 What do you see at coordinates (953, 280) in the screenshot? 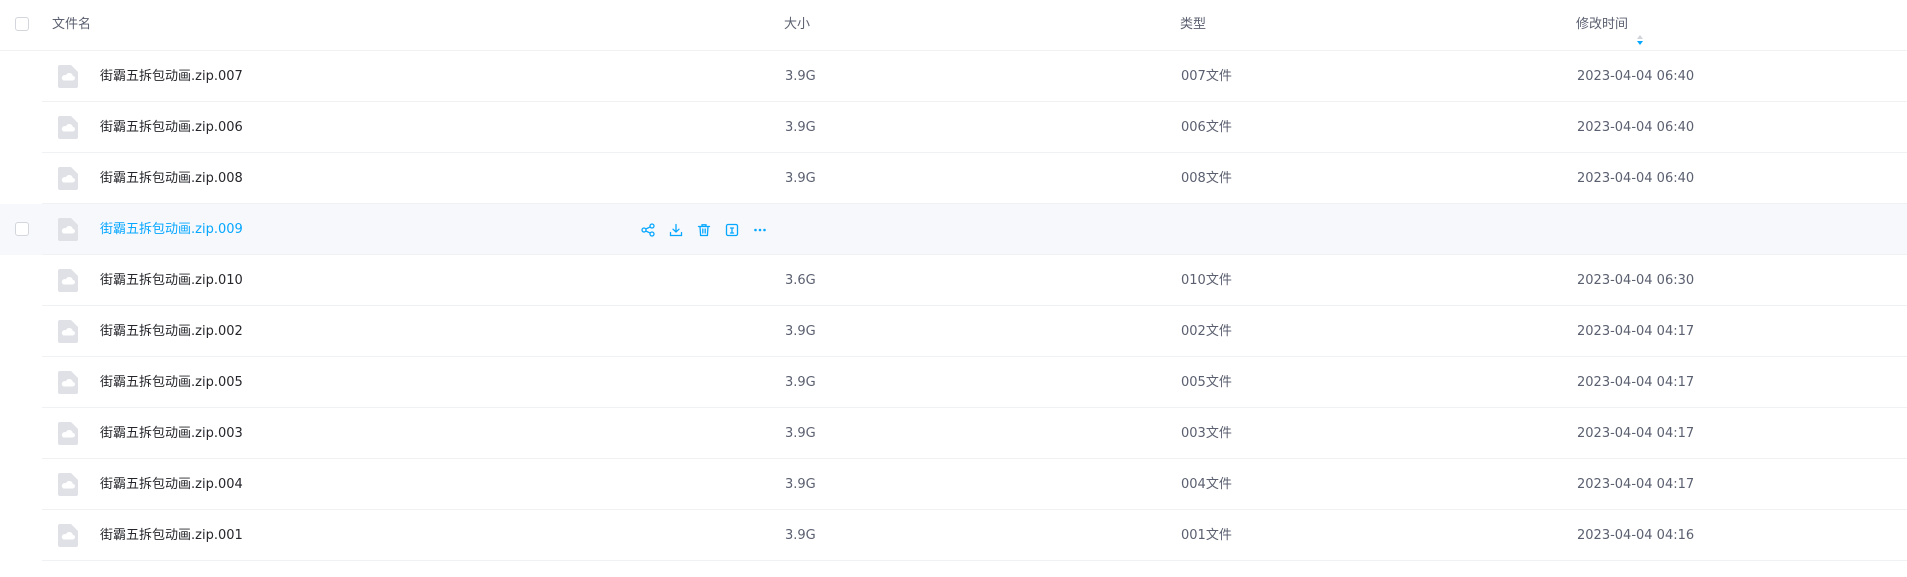
I see `table-row: 街霸五拆包动画.zip.010 3.6G 010文件 2023-04-04 06:30` at bounding box center [953, 280].